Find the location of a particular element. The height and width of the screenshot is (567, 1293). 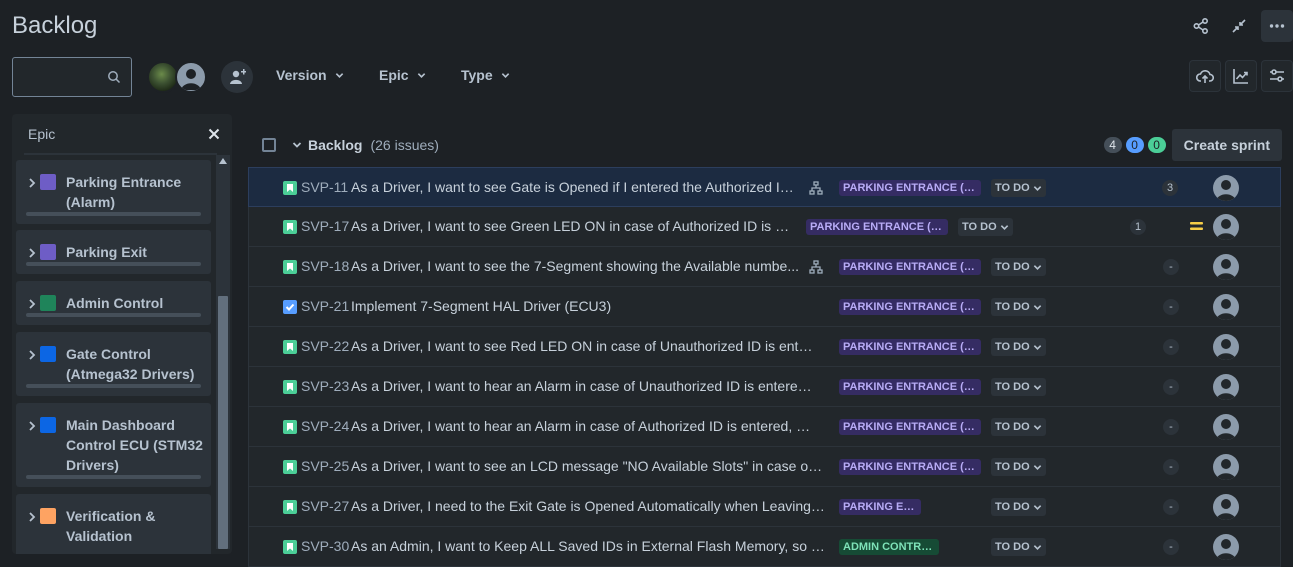

insights-button is located at coordinates (1241, 76).